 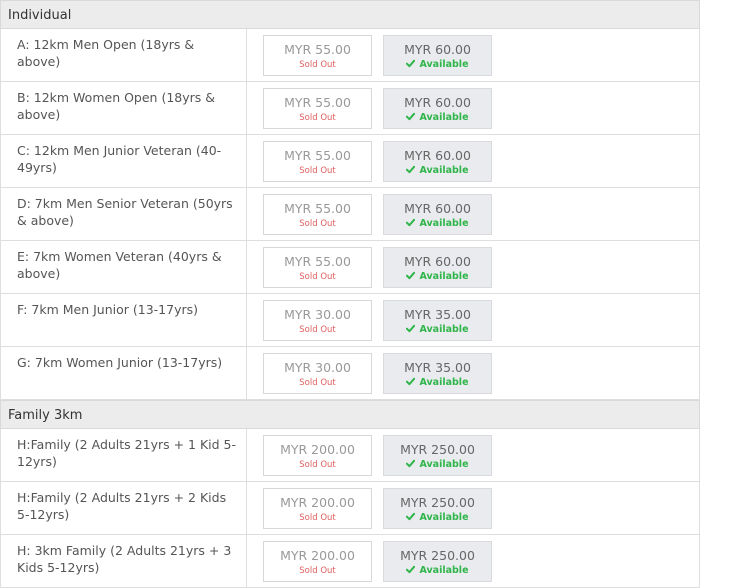 I want to click on section-header: Individual, so click(x=350, y=14).